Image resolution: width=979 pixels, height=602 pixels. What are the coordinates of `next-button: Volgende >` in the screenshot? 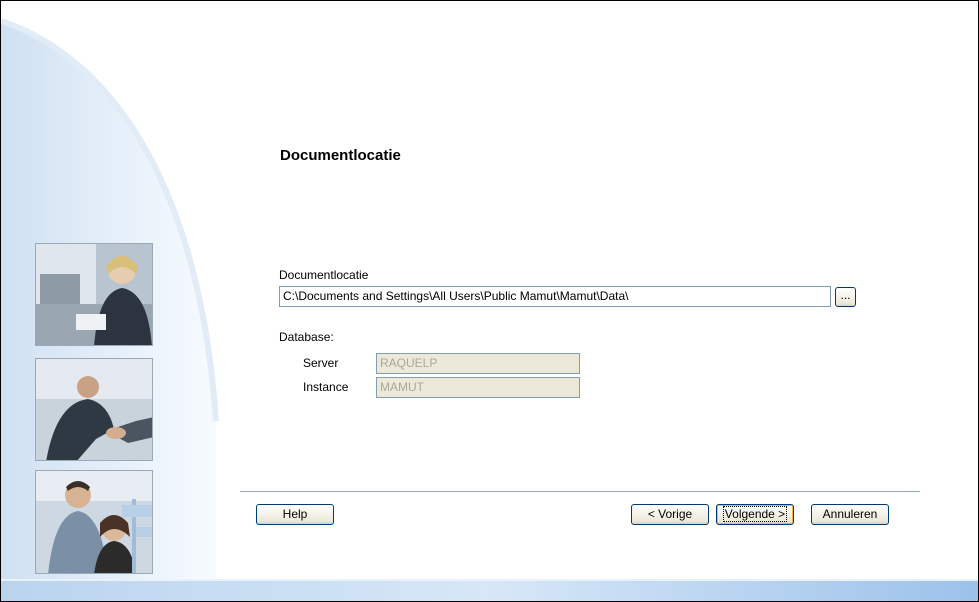 It's located at (755, 514).